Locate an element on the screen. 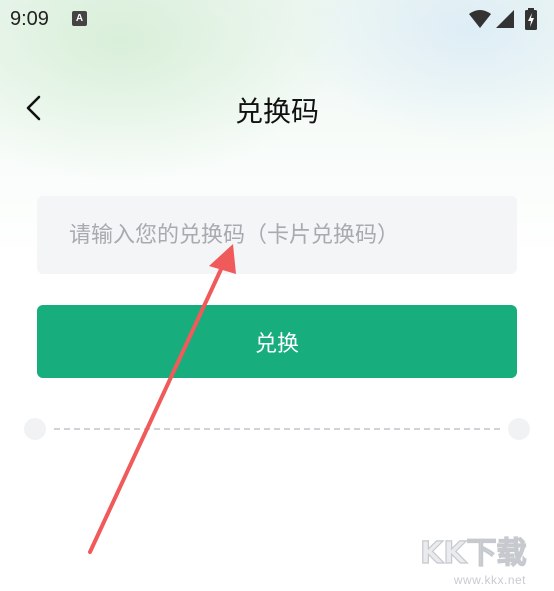 The width and height of the screenshot is (554, 591). redeem-button: 兑换 is located at coordinates (277, 341).